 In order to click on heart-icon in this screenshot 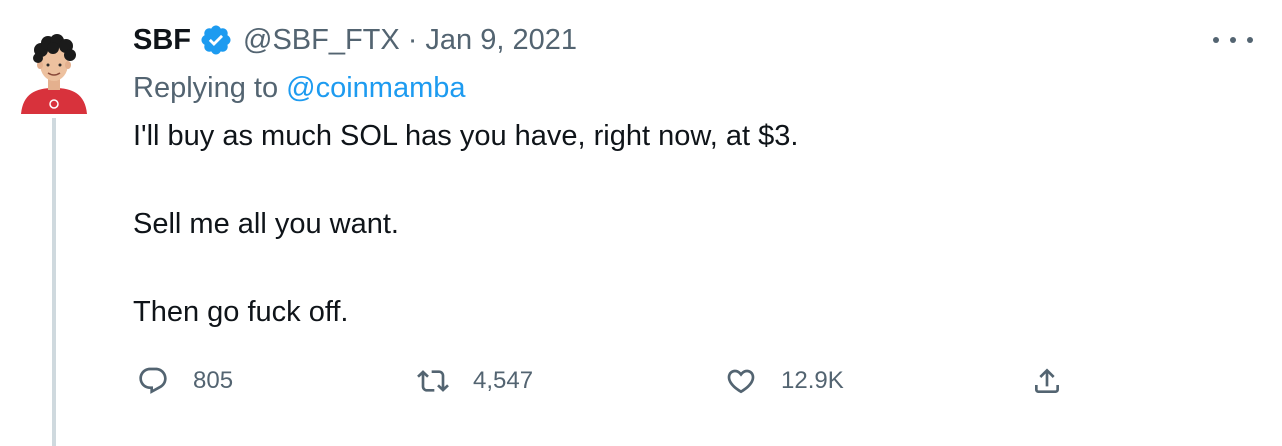, I will do `click(741, 381)`.